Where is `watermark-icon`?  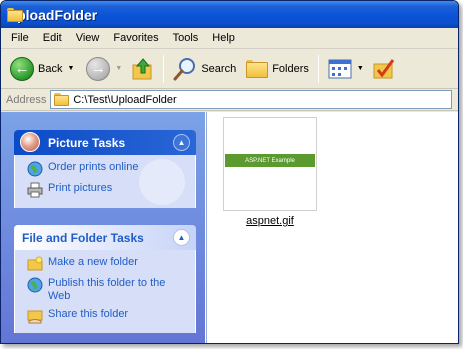 watermark-icon is located at coordinates (162, 182).